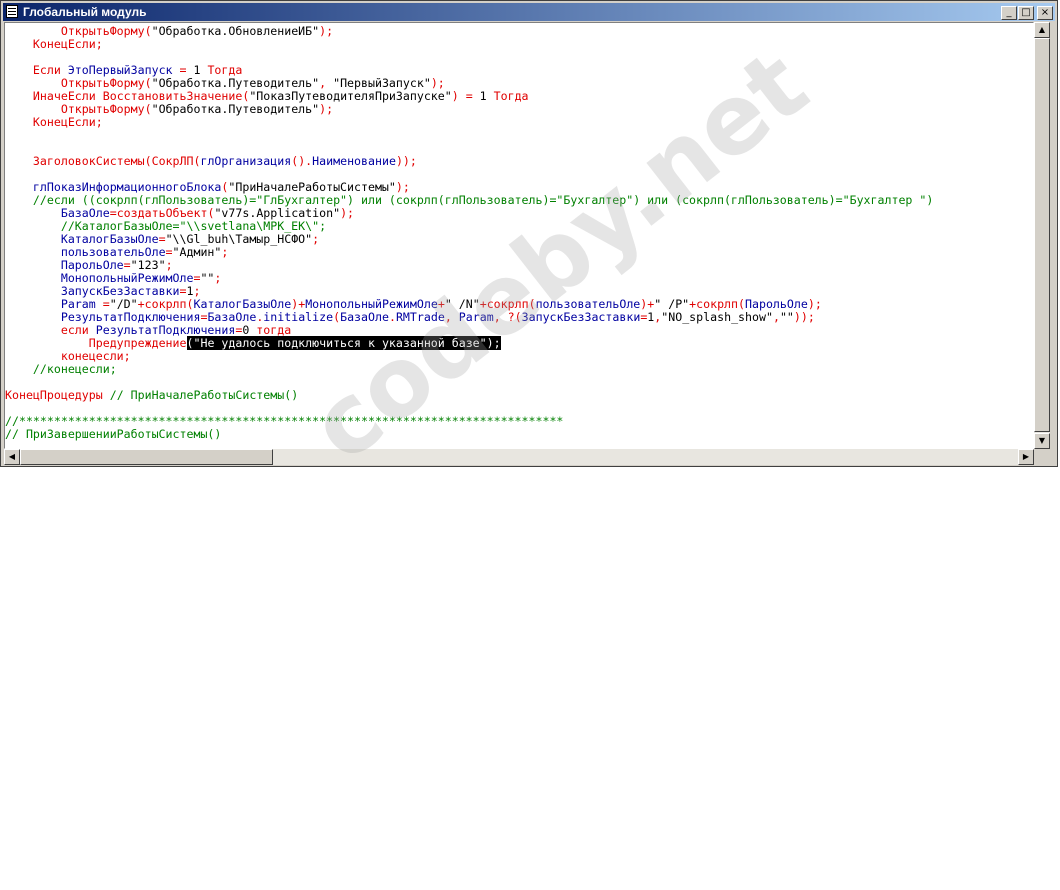 The image size is (1060, 890). Describe the element at coordinates (123, 304) in the screenshot. I see `code-token: "/D"` at that location.